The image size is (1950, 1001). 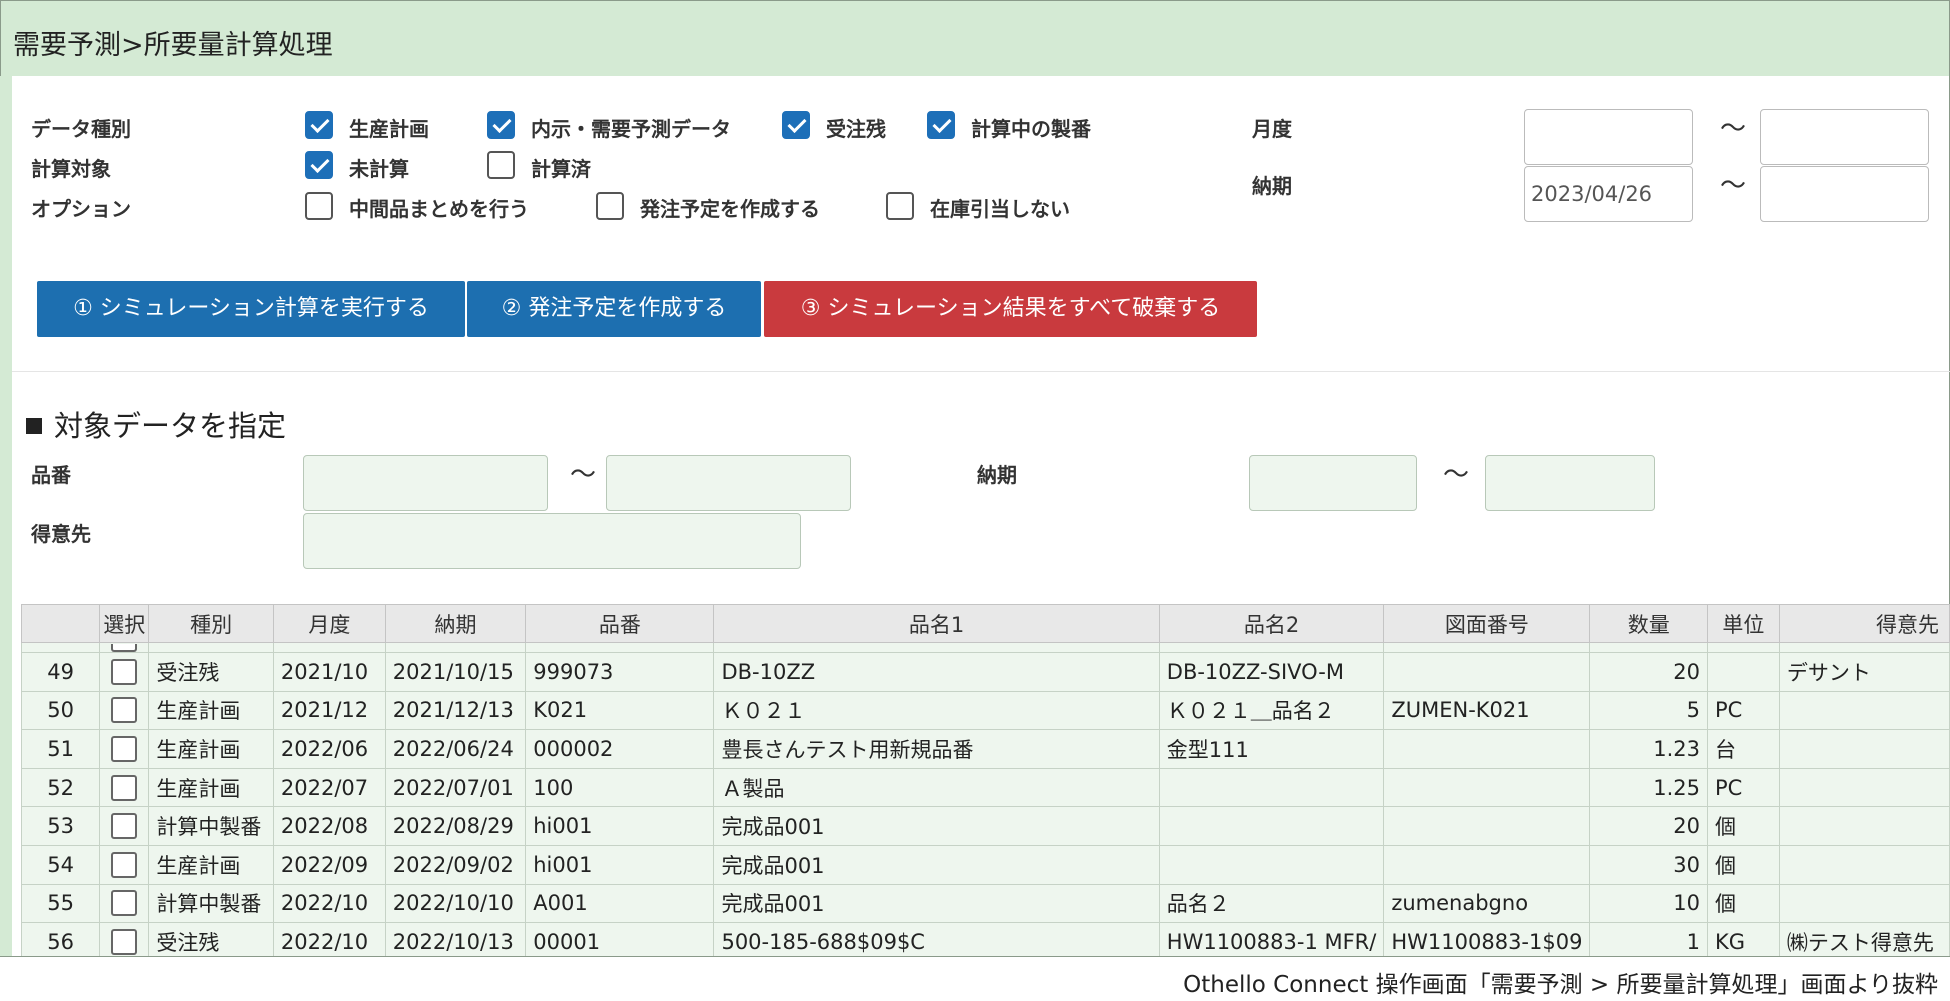 What do you see at coordinates (1743, 623) in the screenshot?
I see `col-header-unit: 単位` at bounding box center [1743, 623].